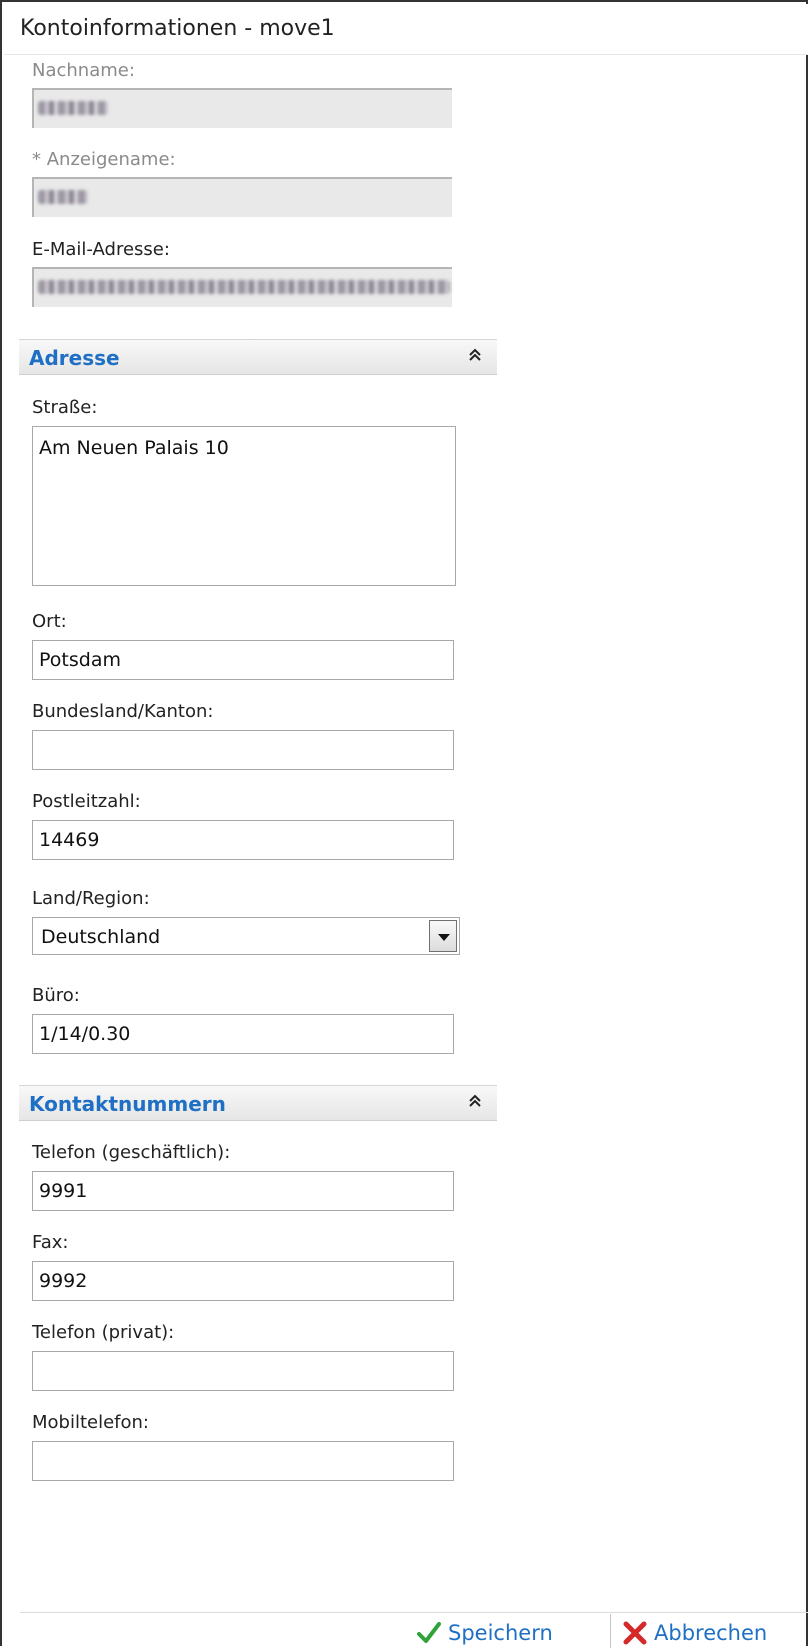 The width and height of the screenshot is (808, 1648). Describe the element at coordinates (443, 936) in the screenshot. I see `dropdown-arrow-icon` at that location.